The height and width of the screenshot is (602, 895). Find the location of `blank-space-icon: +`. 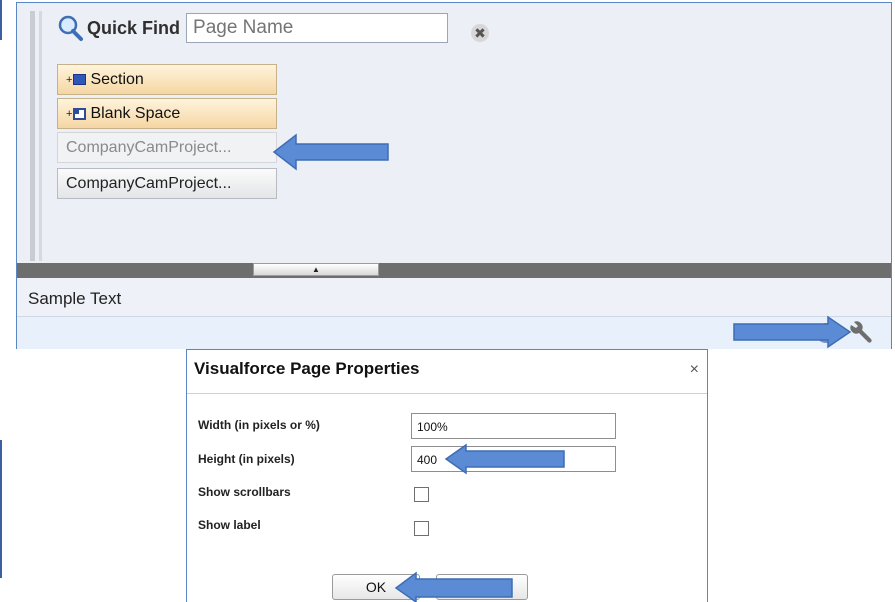

blank-space-icon: + is located at coordinates (76, 113).